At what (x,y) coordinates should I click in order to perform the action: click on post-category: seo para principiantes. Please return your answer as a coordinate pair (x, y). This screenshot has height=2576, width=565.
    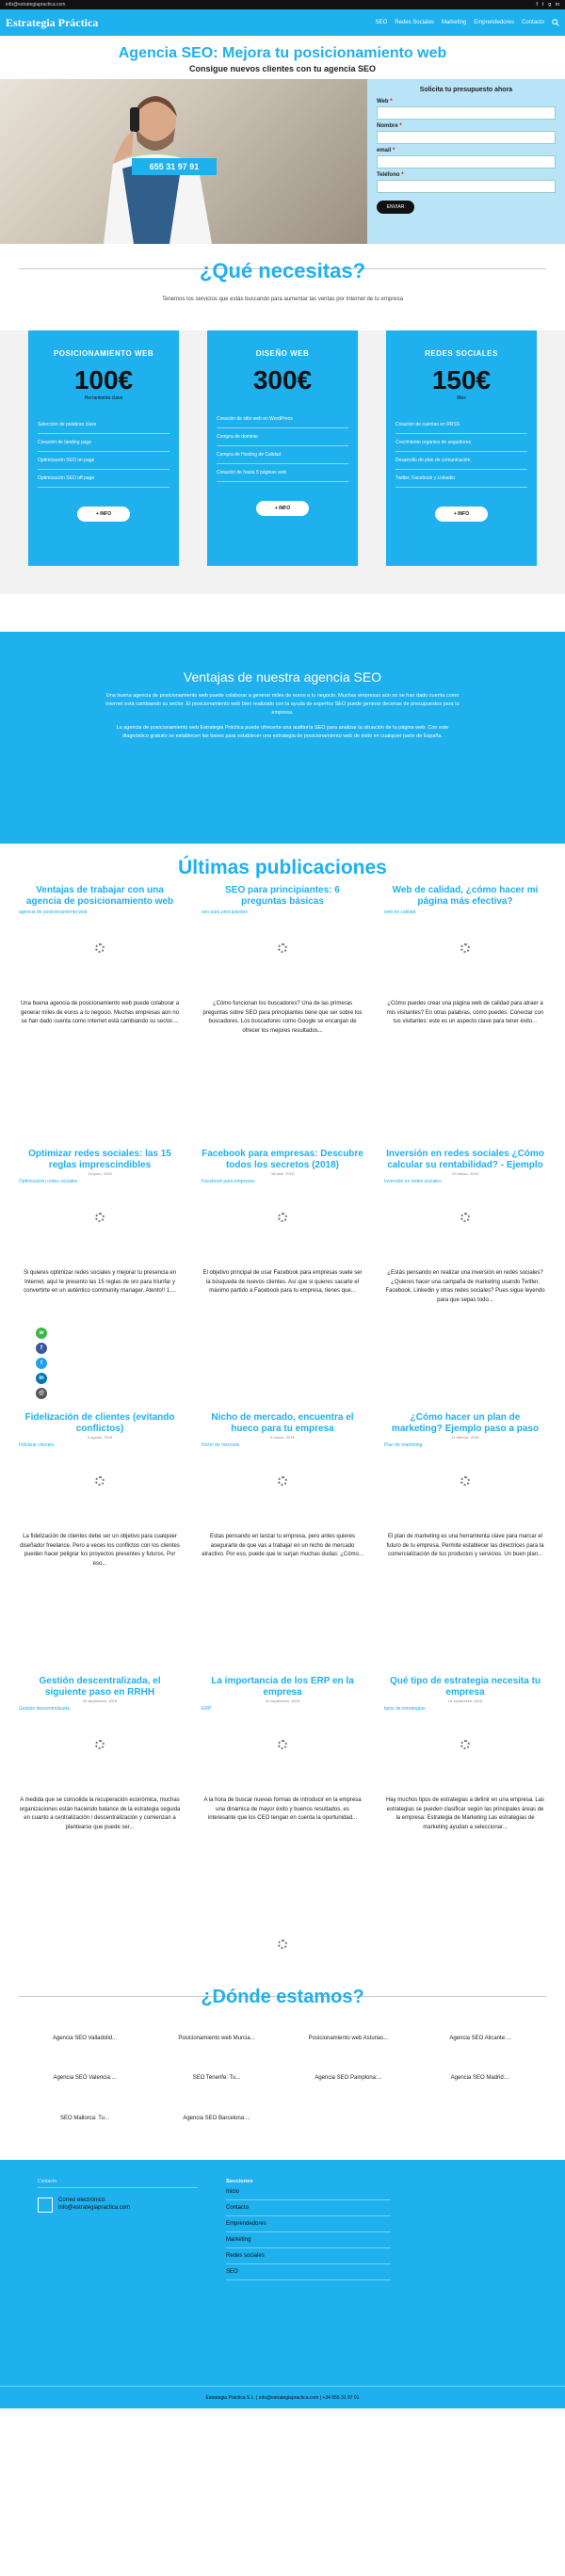
    Looking at the image, I should click on (282, 912).